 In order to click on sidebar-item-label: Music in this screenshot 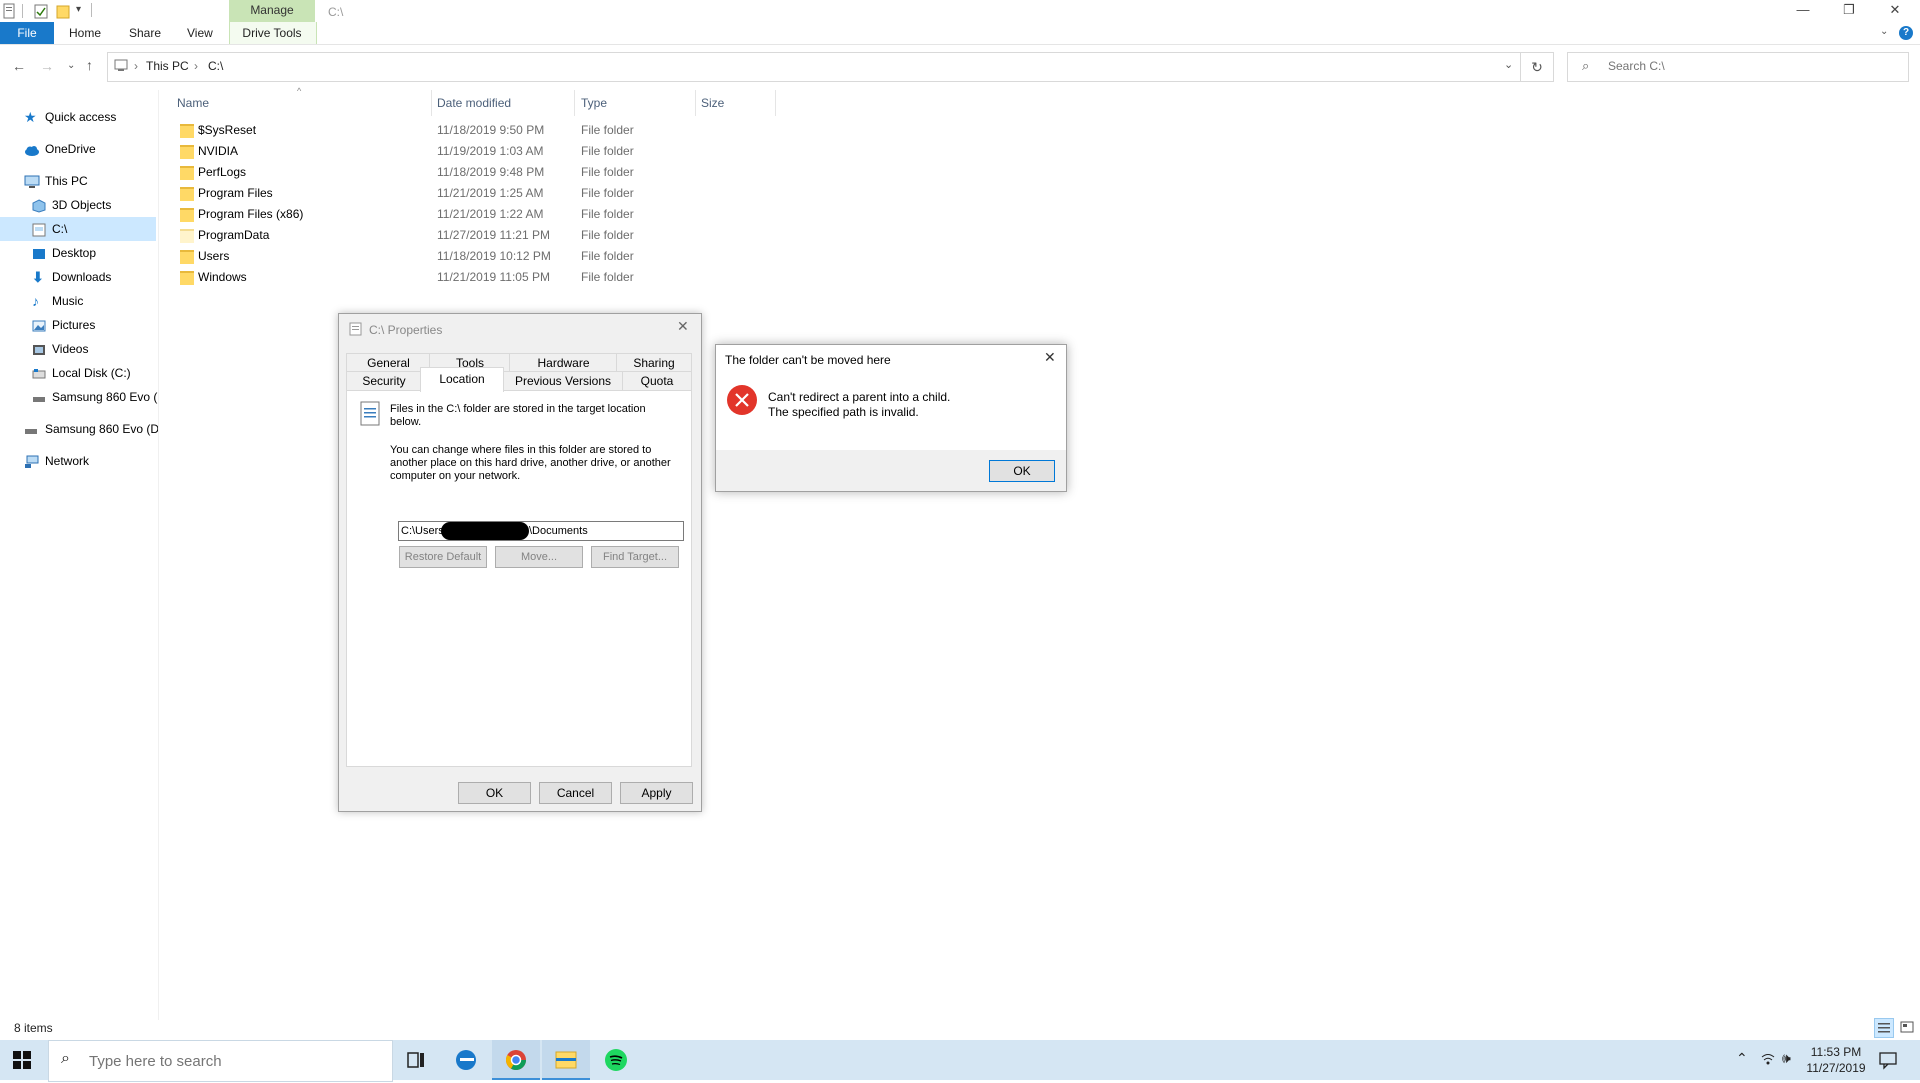, I will do `click(68, 301)`.